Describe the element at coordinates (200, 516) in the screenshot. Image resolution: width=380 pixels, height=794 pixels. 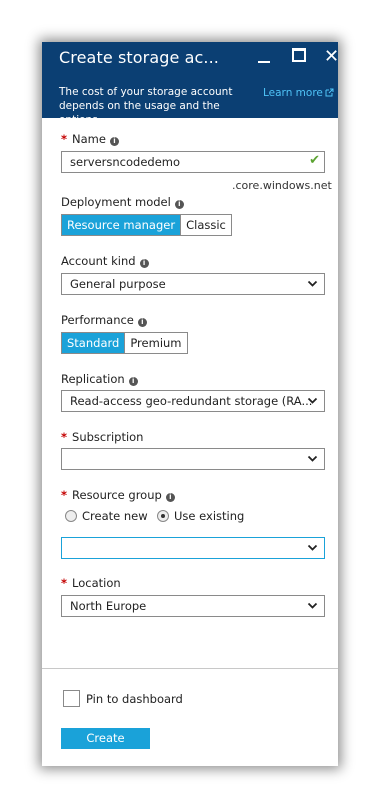
I see `use-existing-radio: Use existing` at that location.